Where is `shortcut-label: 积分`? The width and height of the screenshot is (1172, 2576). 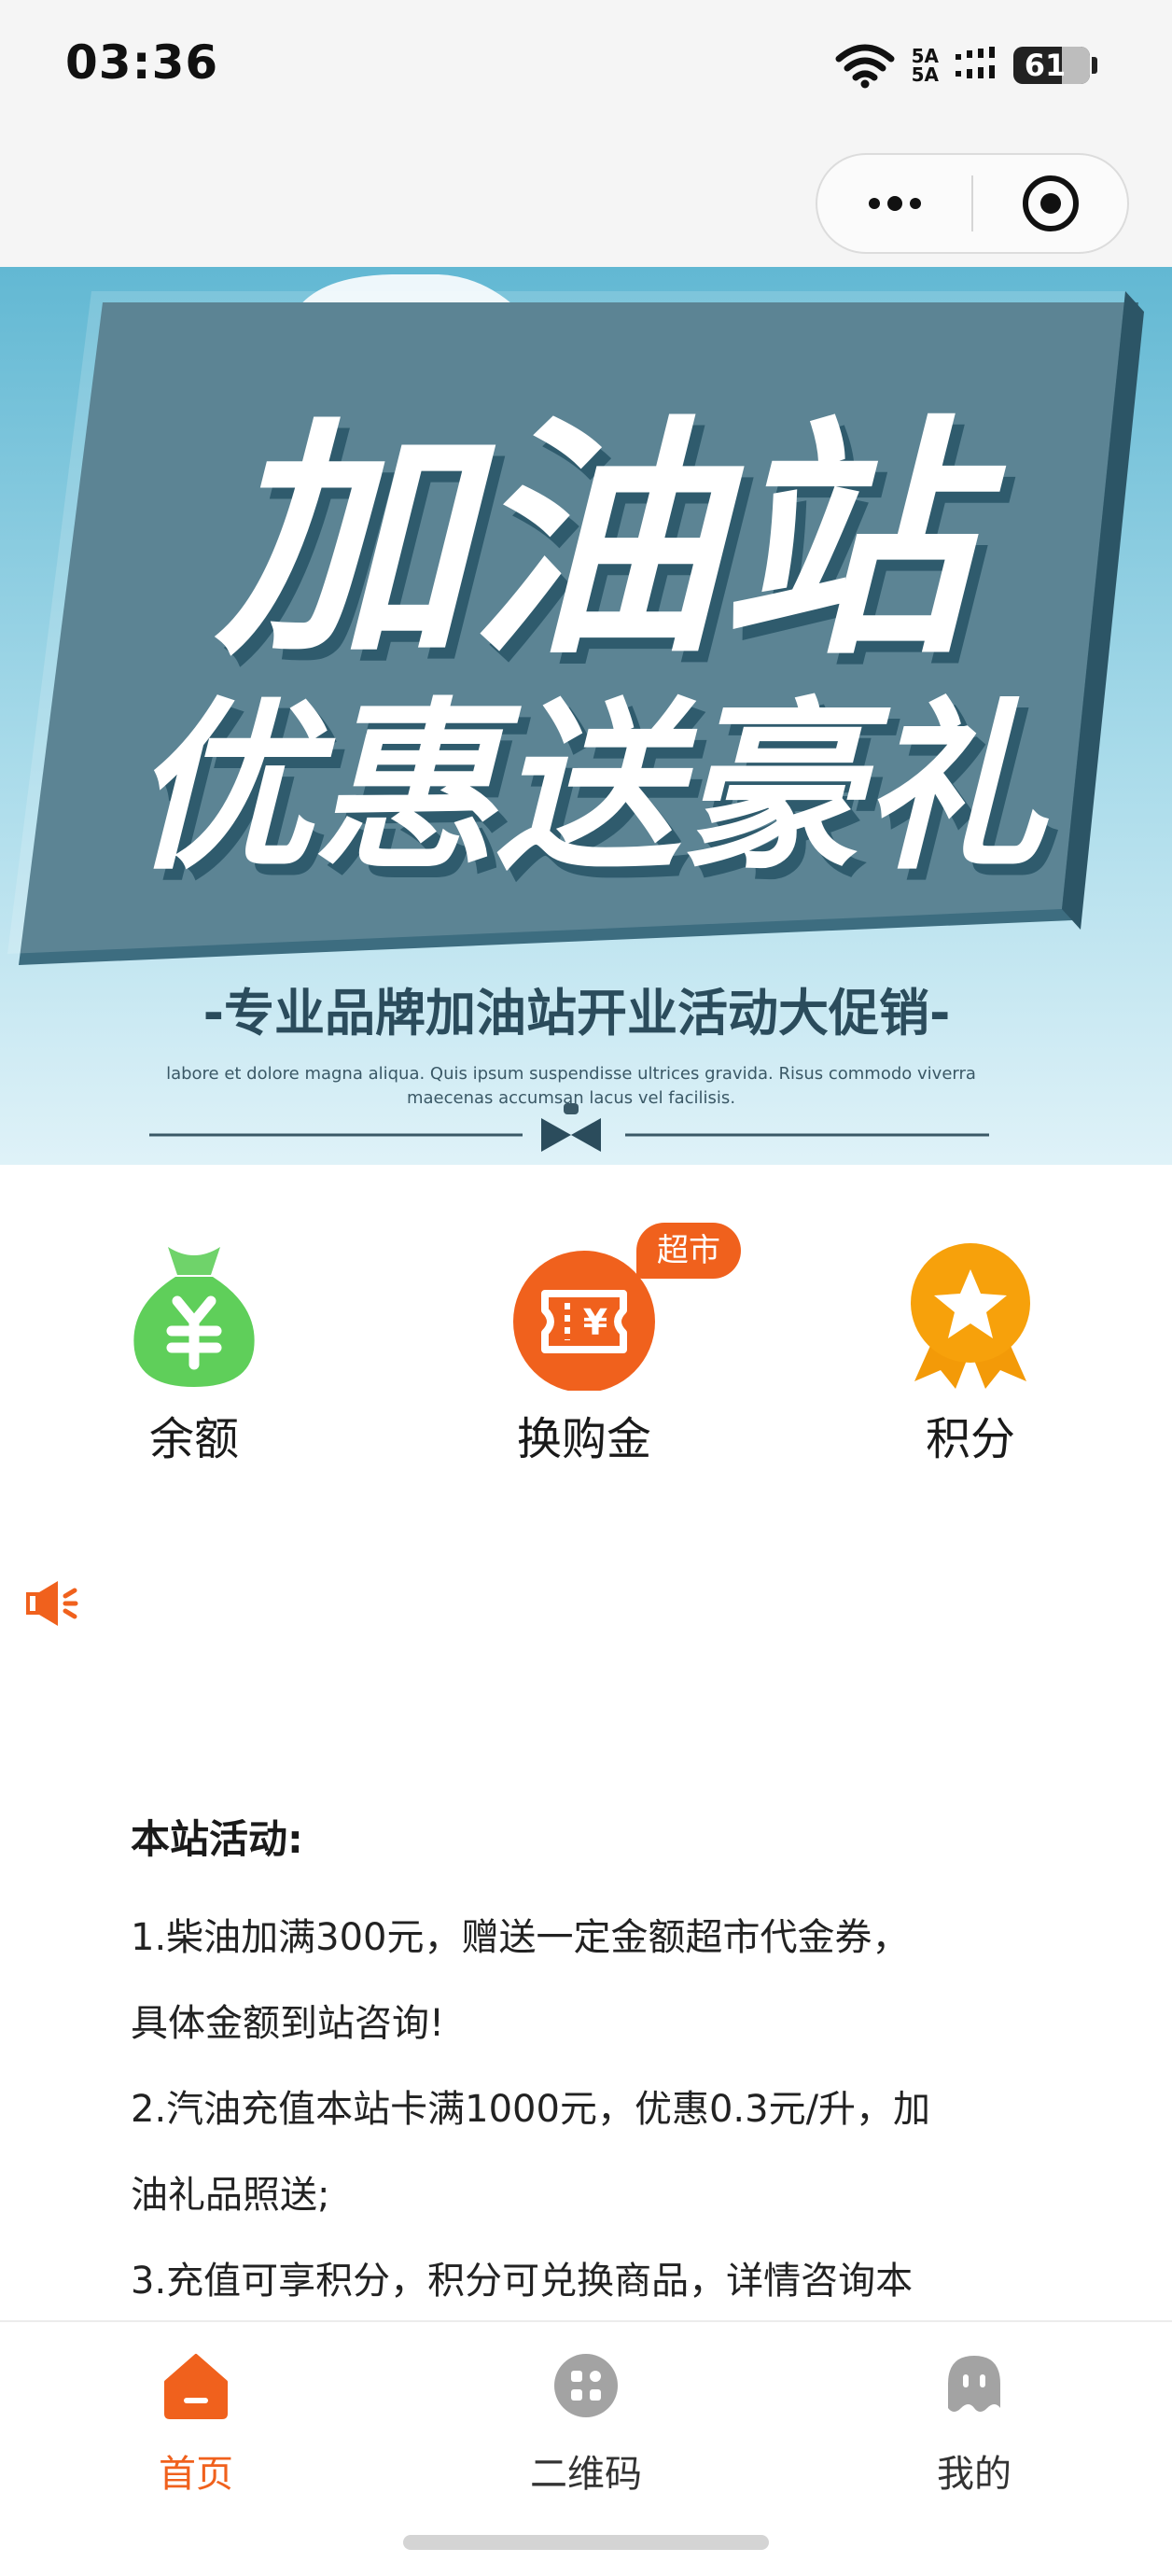 shortcut-label: 积分 is located at coordinates (970, 1439).